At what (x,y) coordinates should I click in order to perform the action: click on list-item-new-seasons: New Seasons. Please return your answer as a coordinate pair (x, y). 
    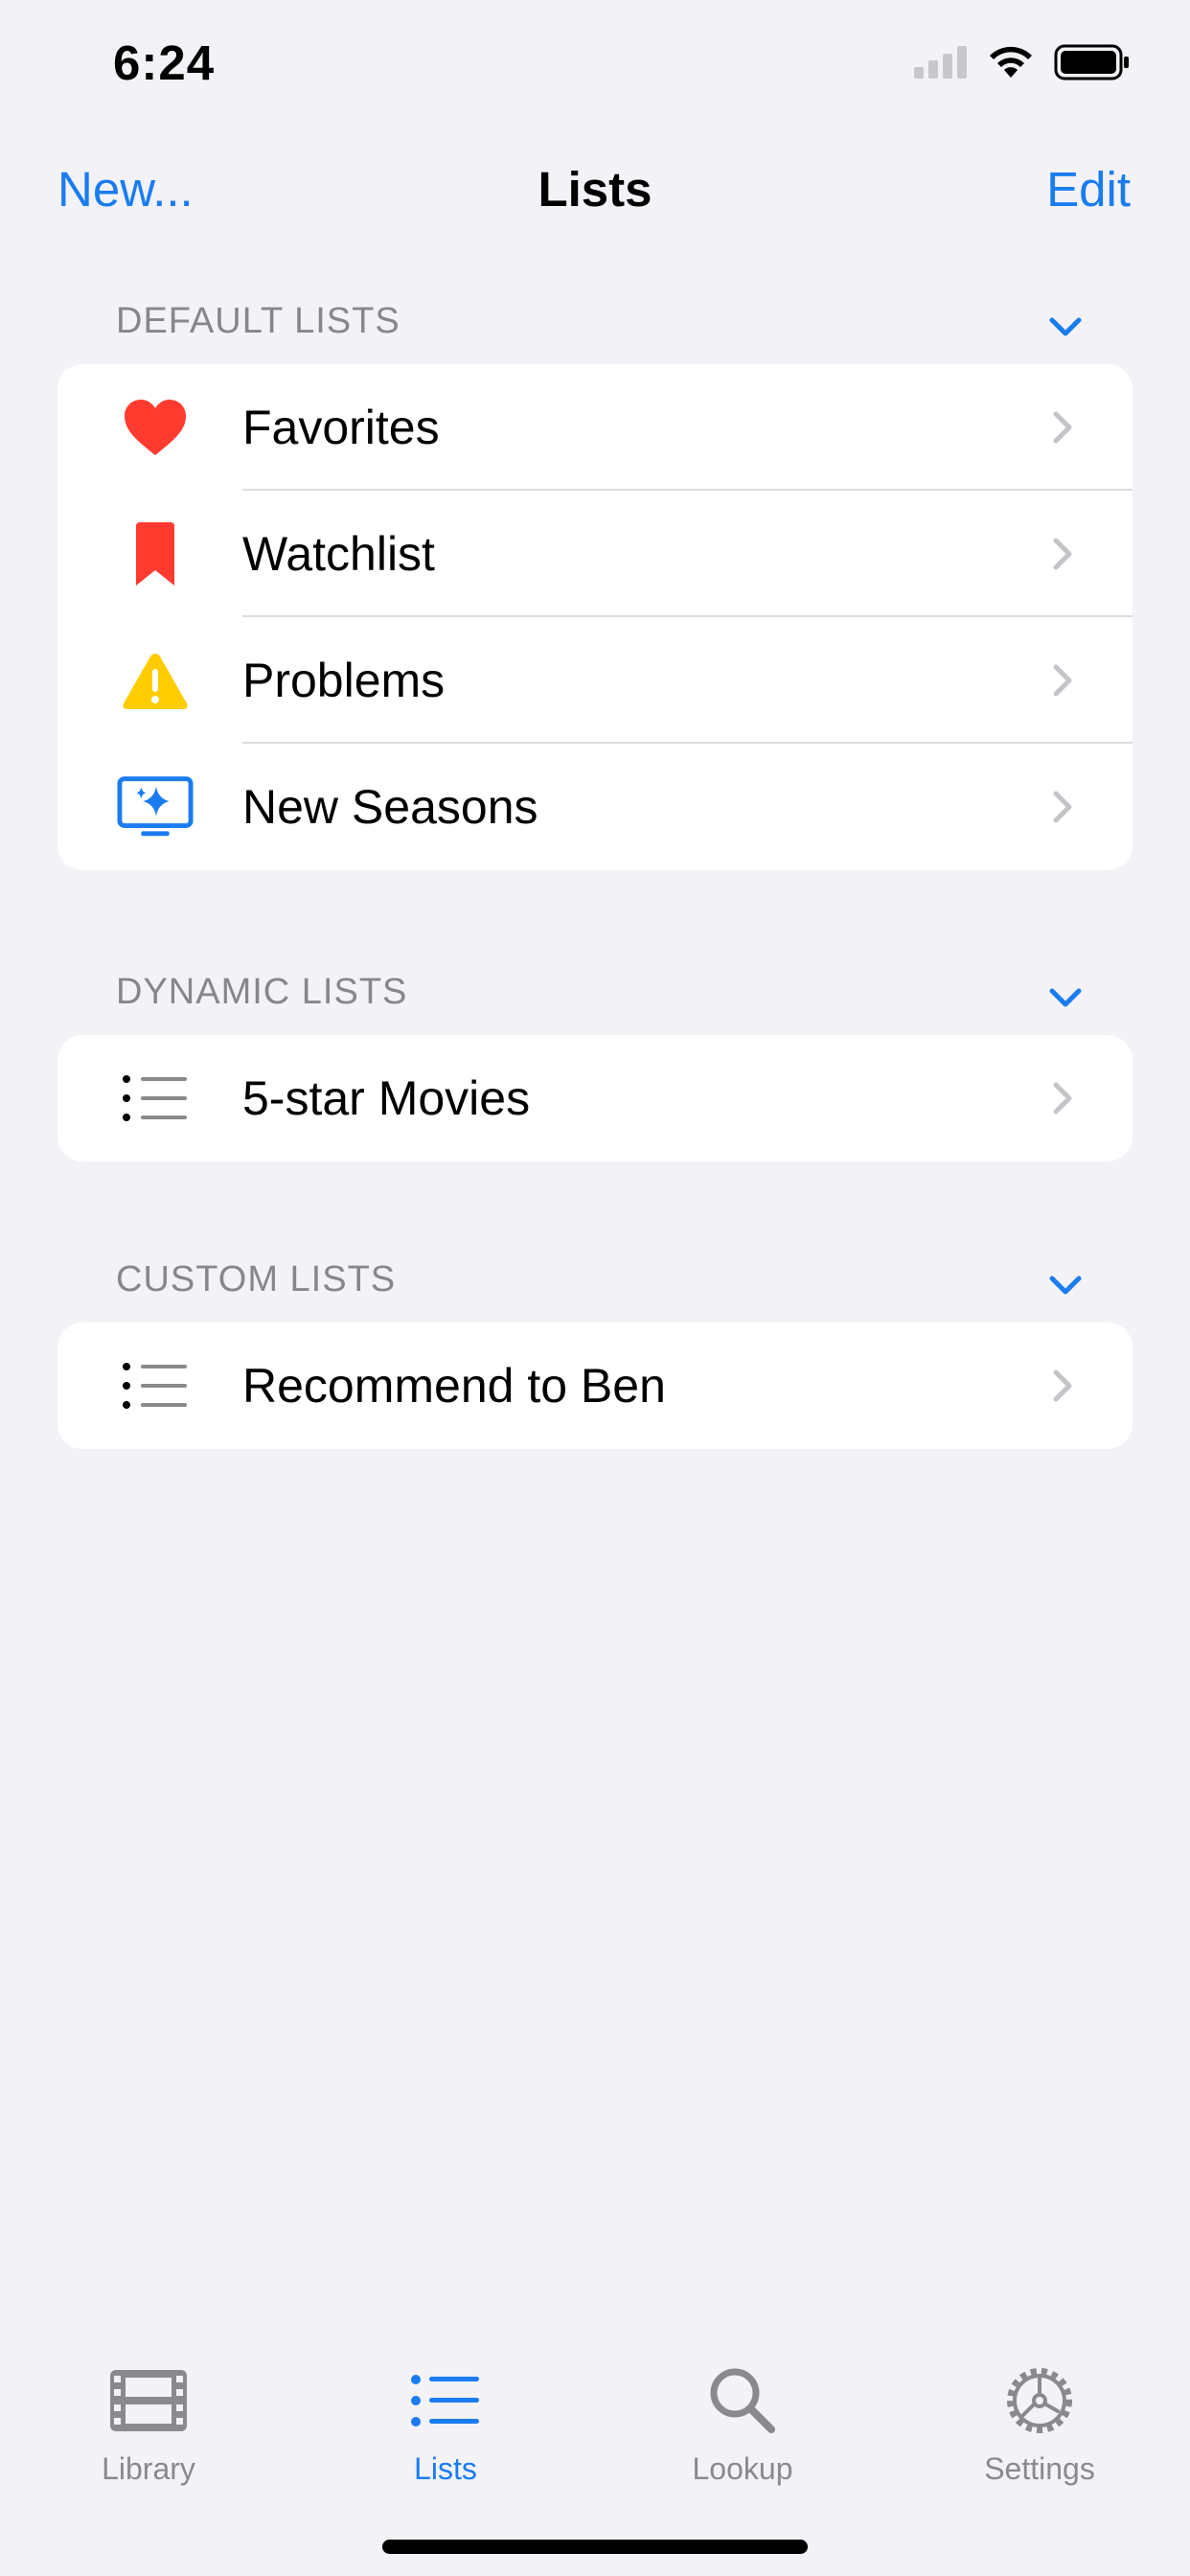
    Looking at the image, I should click on (595, 807).